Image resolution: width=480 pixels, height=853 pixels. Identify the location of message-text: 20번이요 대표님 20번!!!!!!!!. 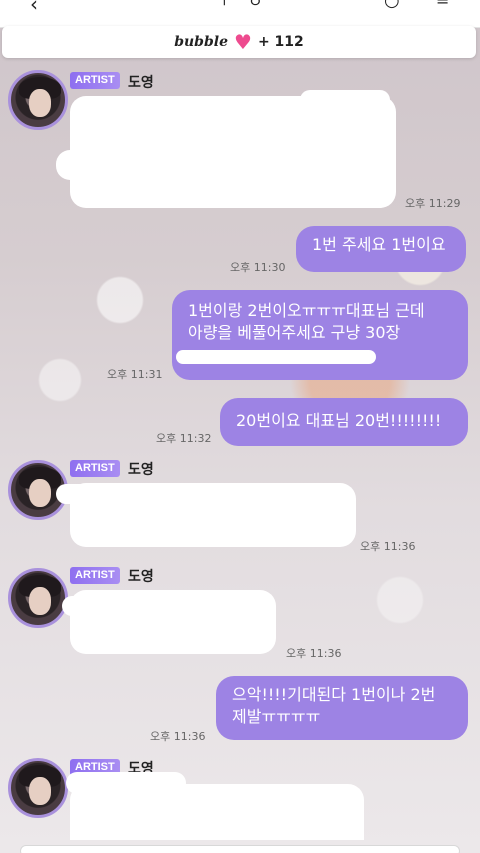
(339, 420).